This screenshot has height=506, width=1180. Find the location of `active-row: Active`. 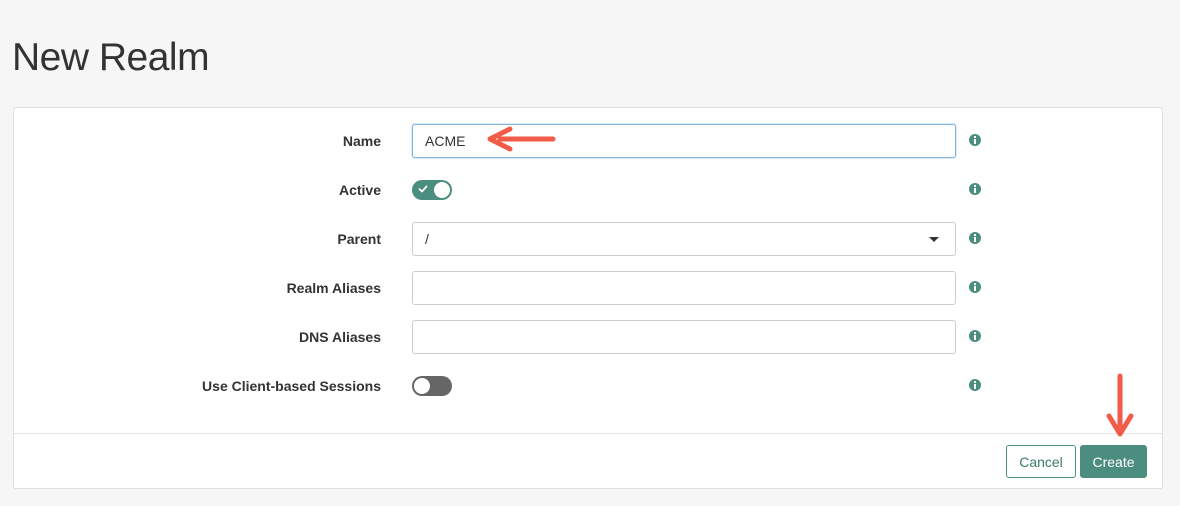

active-row: Active is located at coordinates (588, 190).